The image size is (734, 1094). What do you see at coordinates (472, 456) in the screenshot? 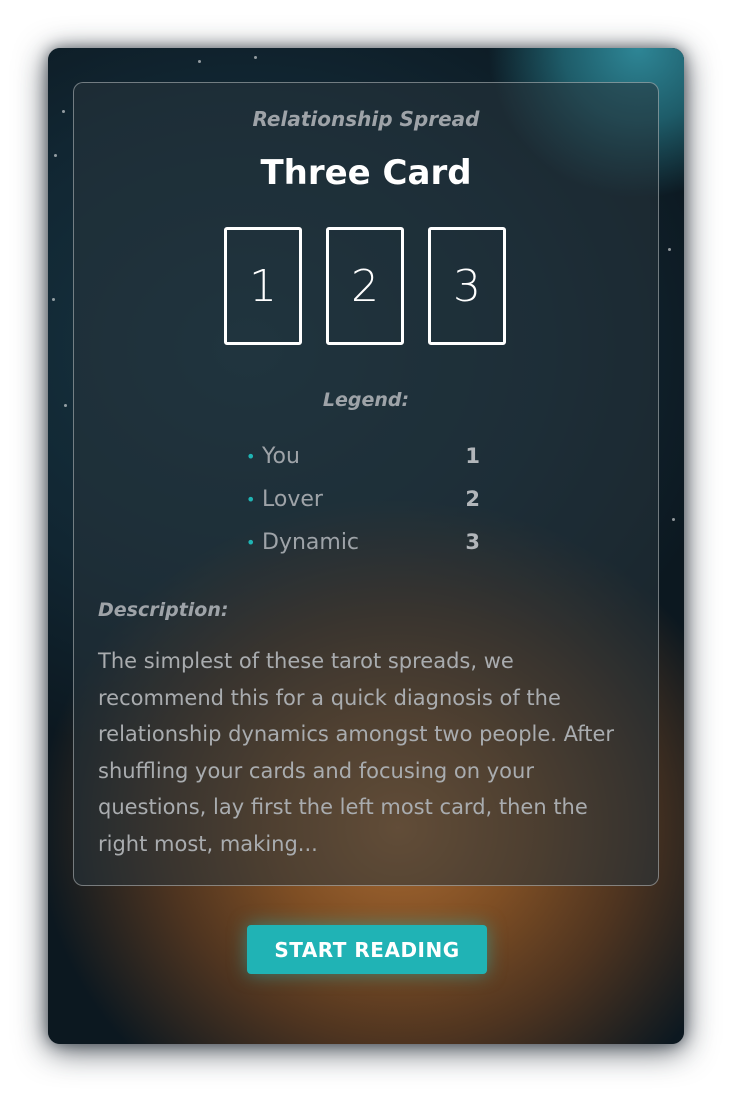
I see `legend-item-number: 1` at bounding box center [472, 456].